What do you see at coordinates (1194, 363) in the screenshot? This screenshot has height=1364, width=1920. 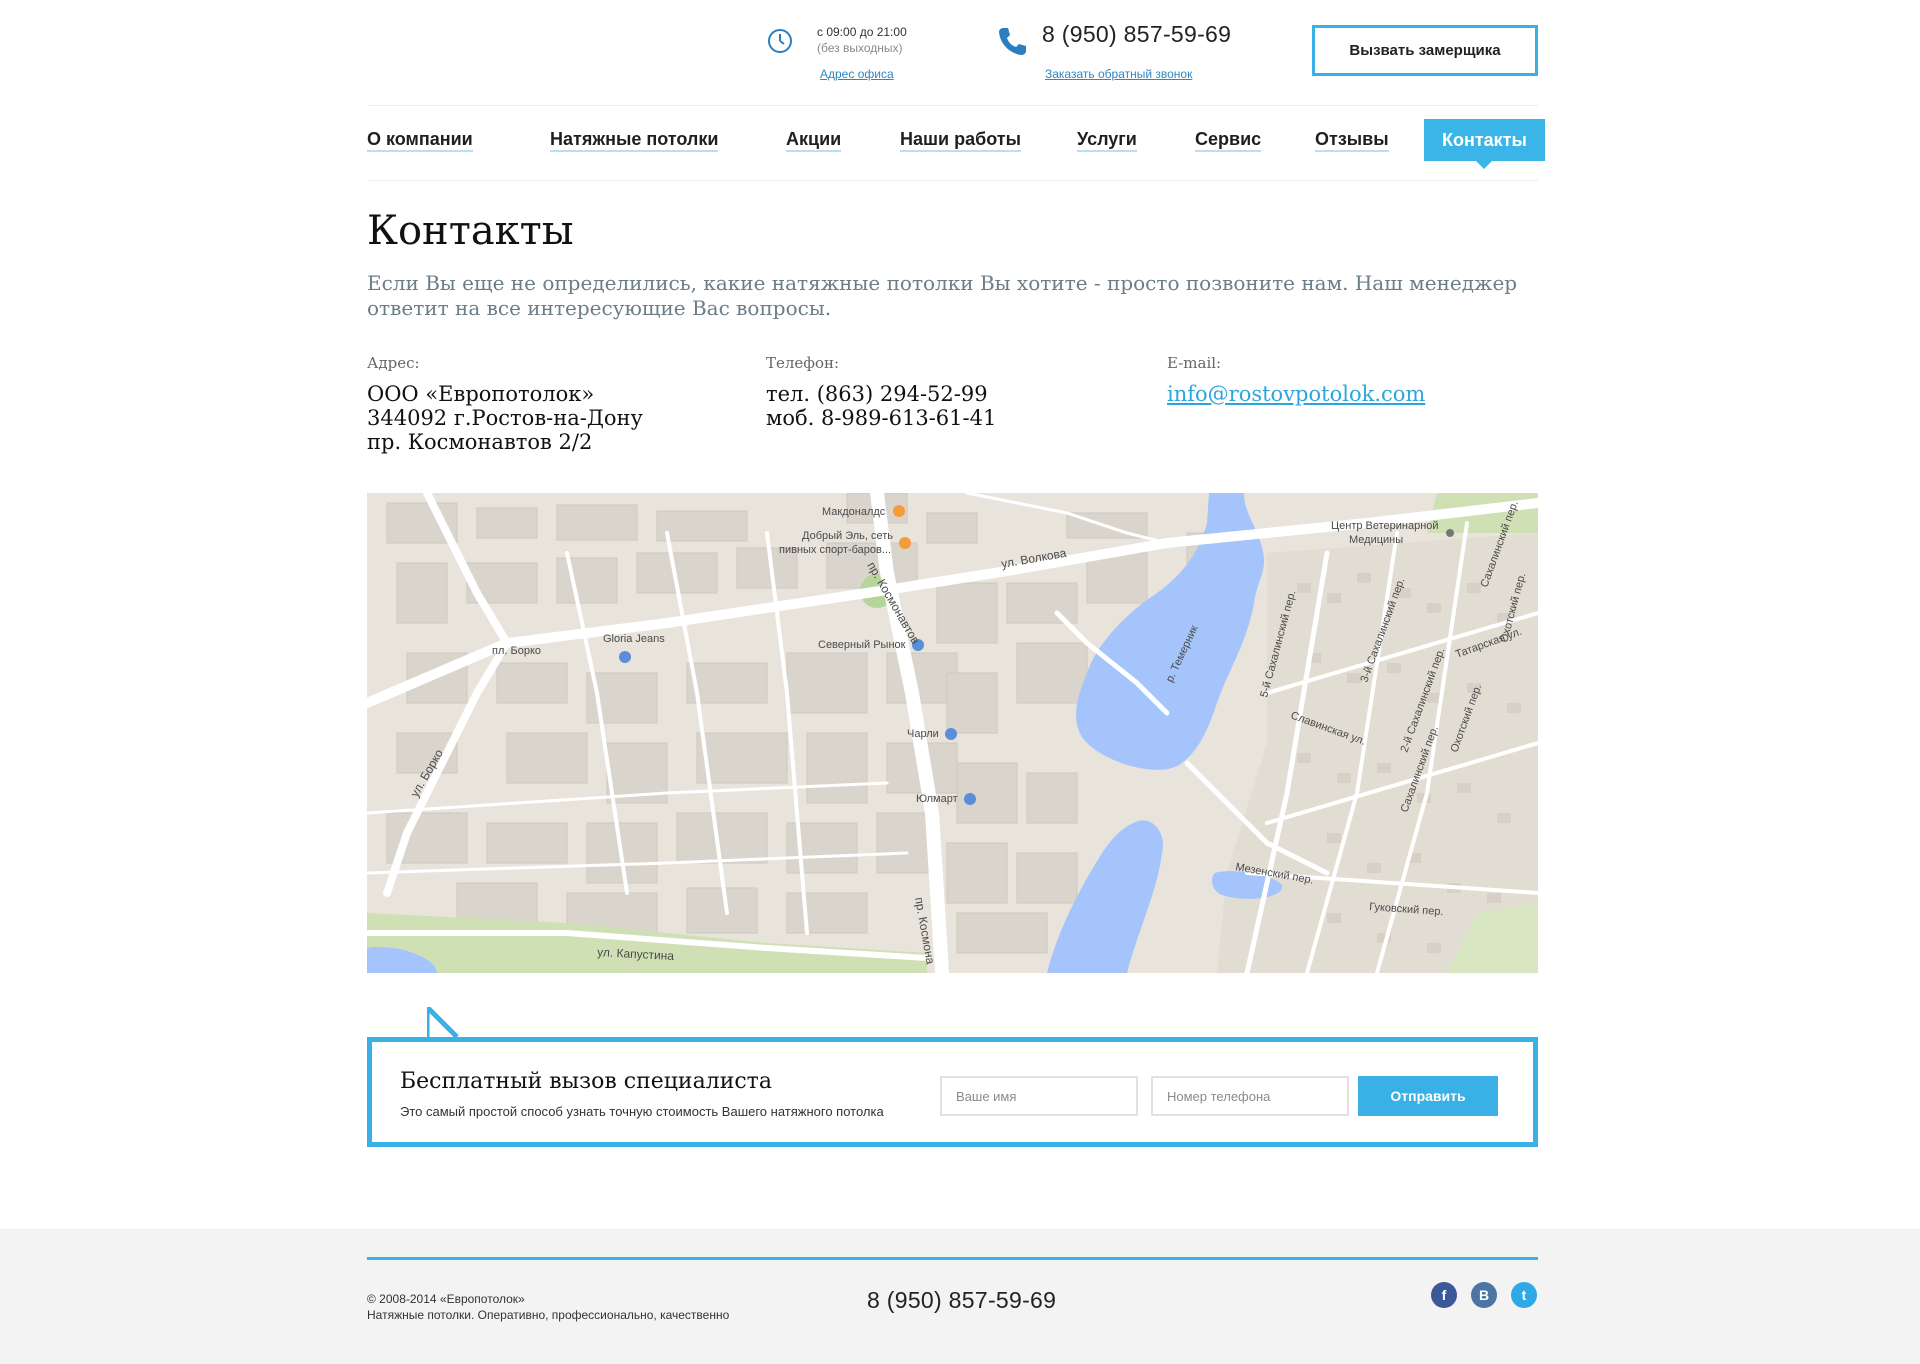 I see `email-label: E-mail:` at bounding box center [1194, 363].